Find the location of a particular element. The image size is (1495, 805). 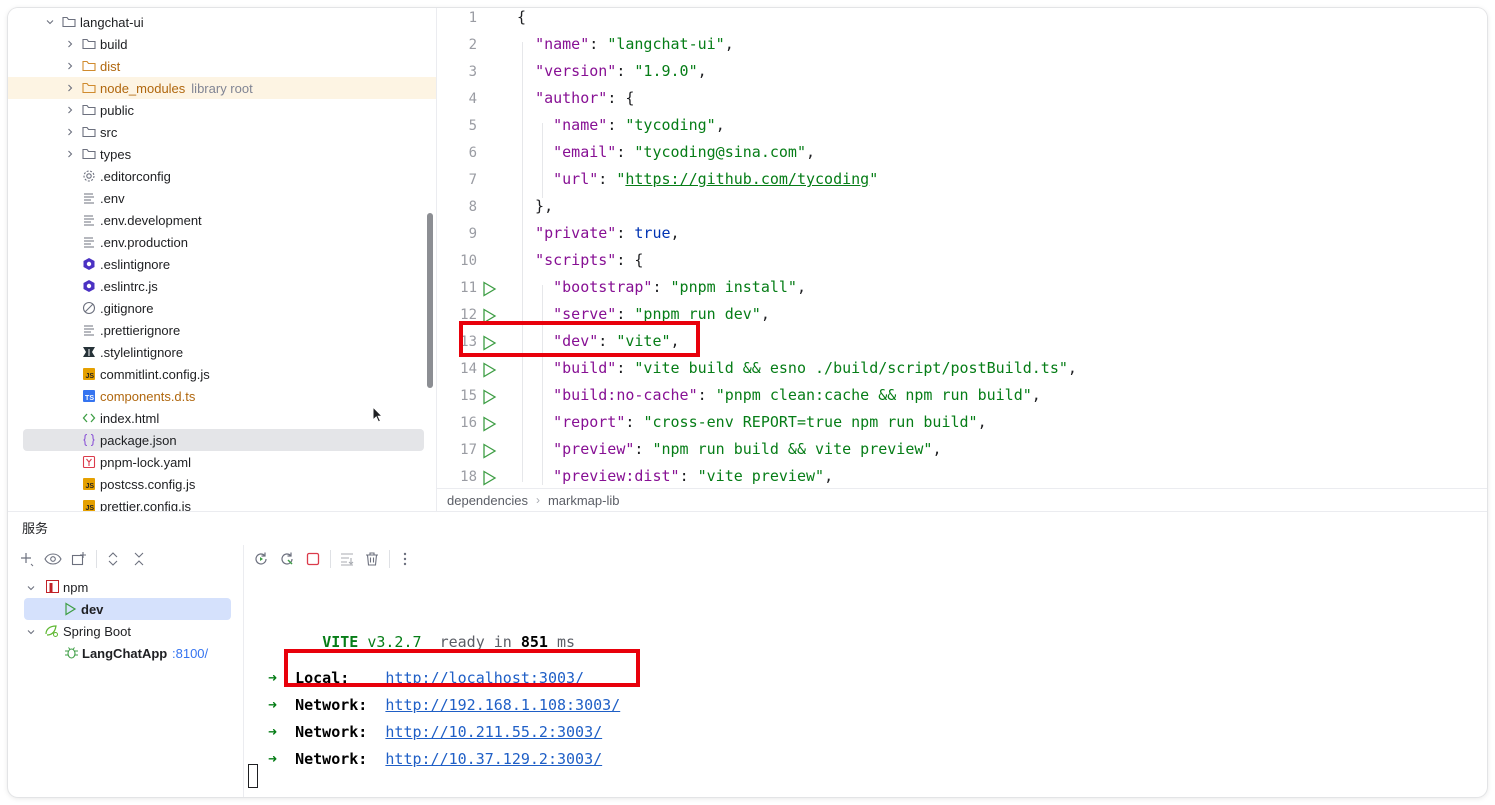

trash-icon is located at coordinates (372, 559).